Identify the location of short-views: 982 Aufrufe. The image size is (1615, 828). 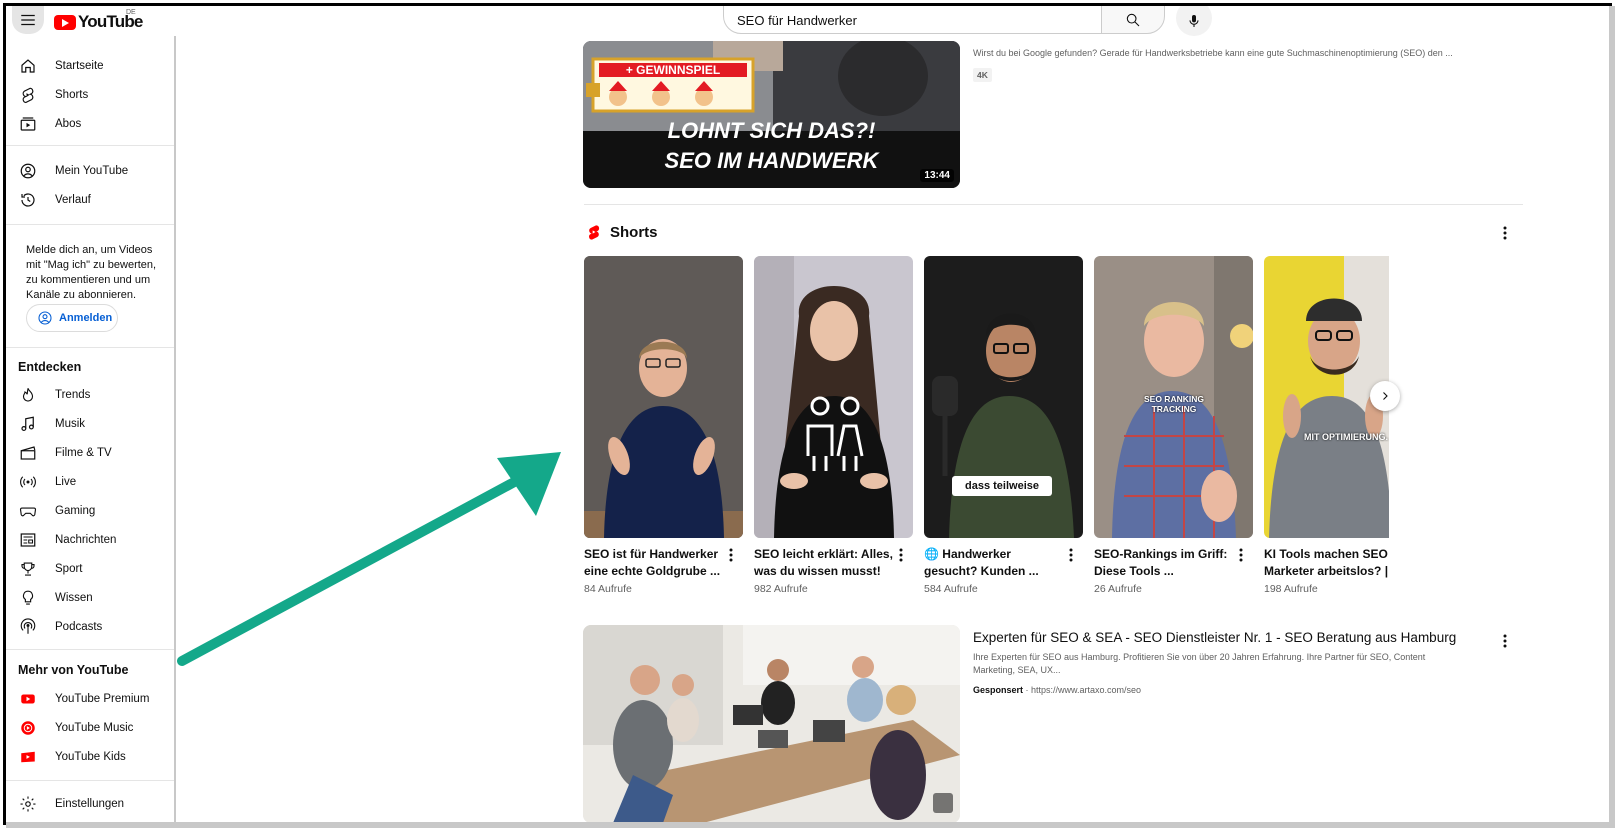
(781, 589).